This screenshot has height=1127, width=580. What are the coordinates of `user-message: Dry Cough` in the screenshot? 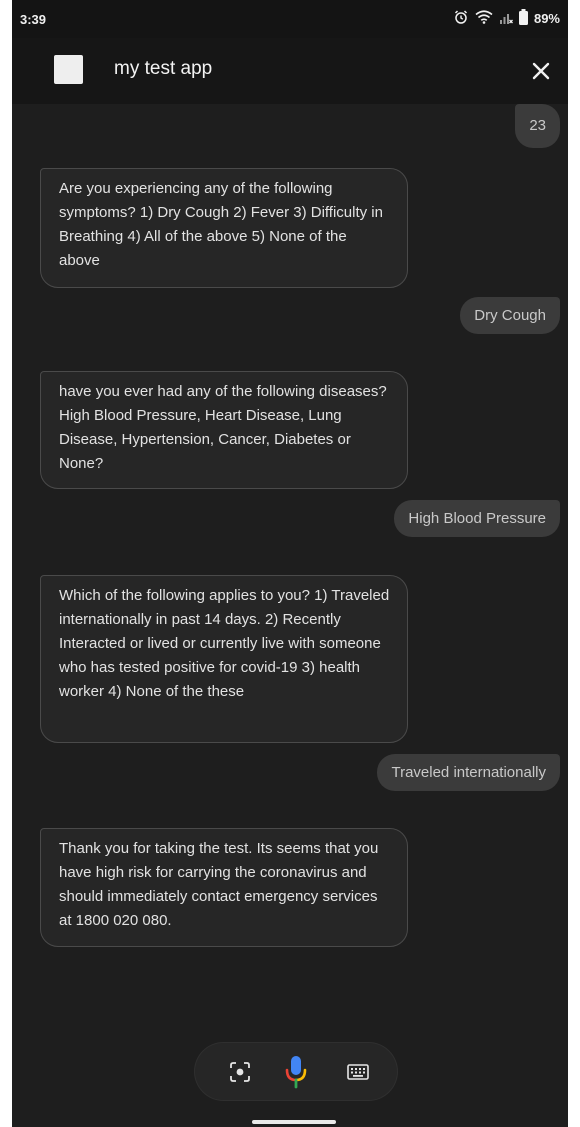 It's located at (510, 315).